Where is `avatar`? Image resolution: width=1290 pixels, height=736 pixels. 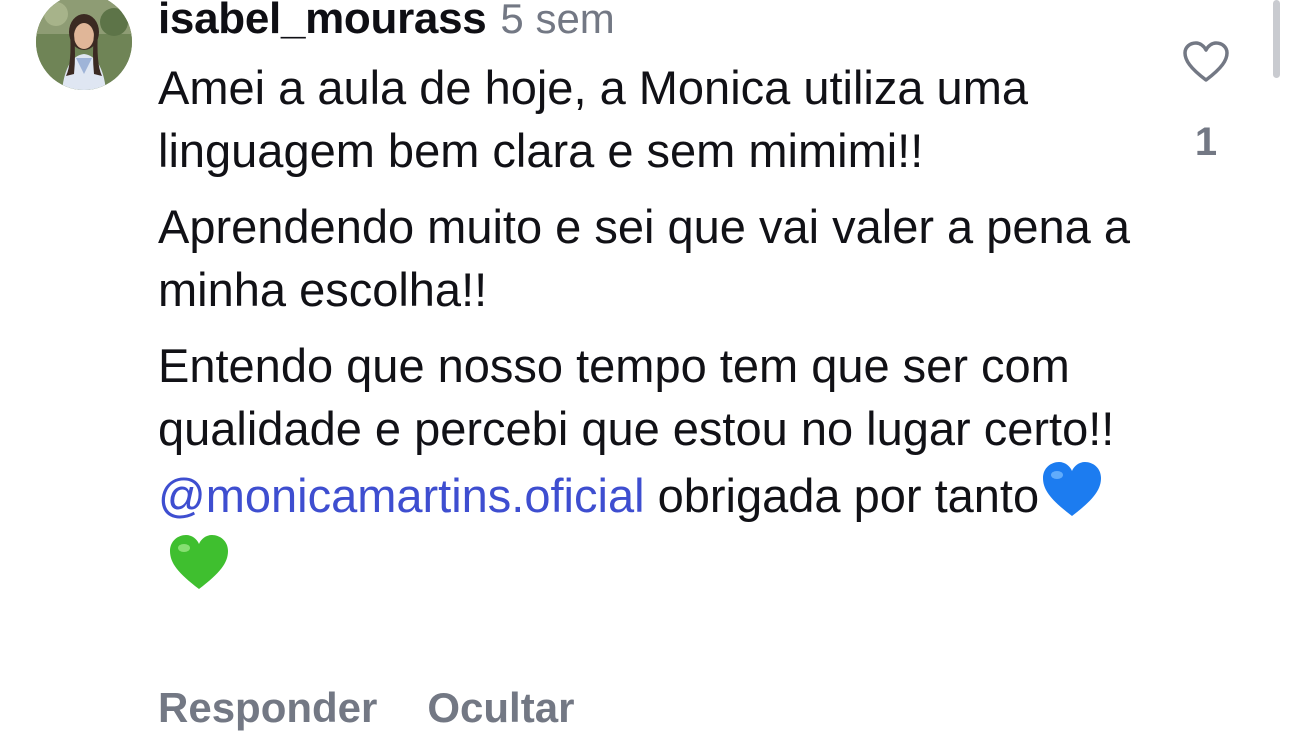
avatar is located at coordinates (84, 45).